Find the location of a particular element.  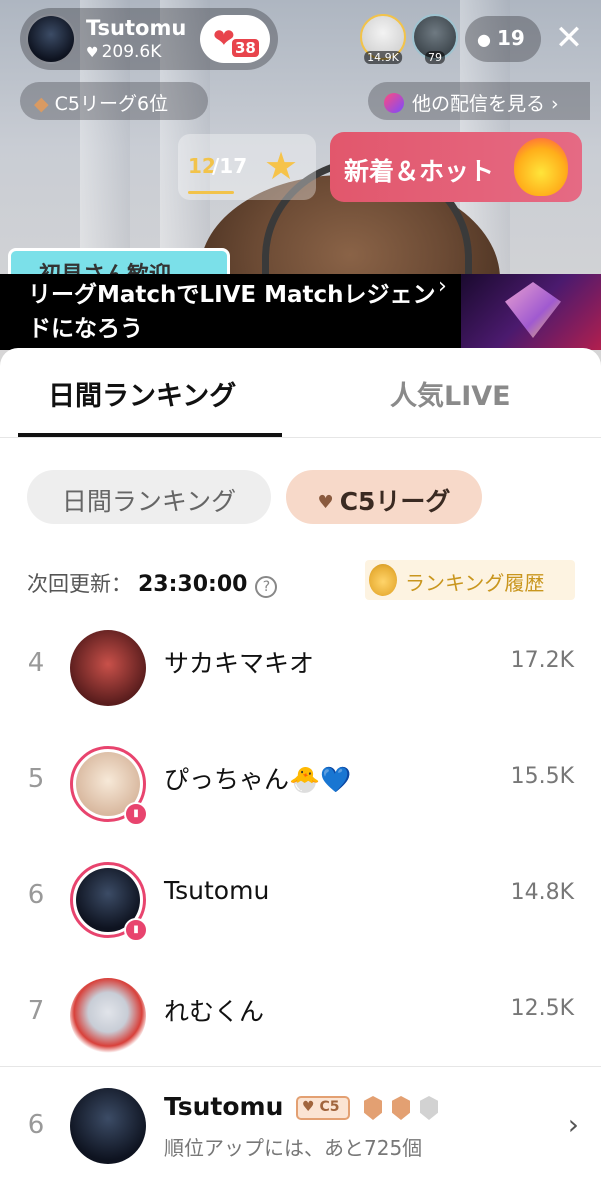

banner-art is located at coordinates (531, 312).